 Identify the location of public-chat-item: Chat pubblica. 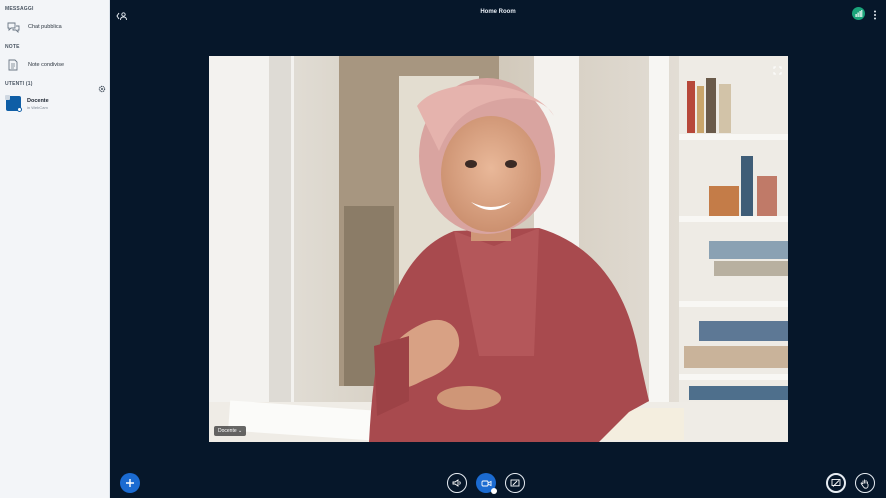
(55, 27).